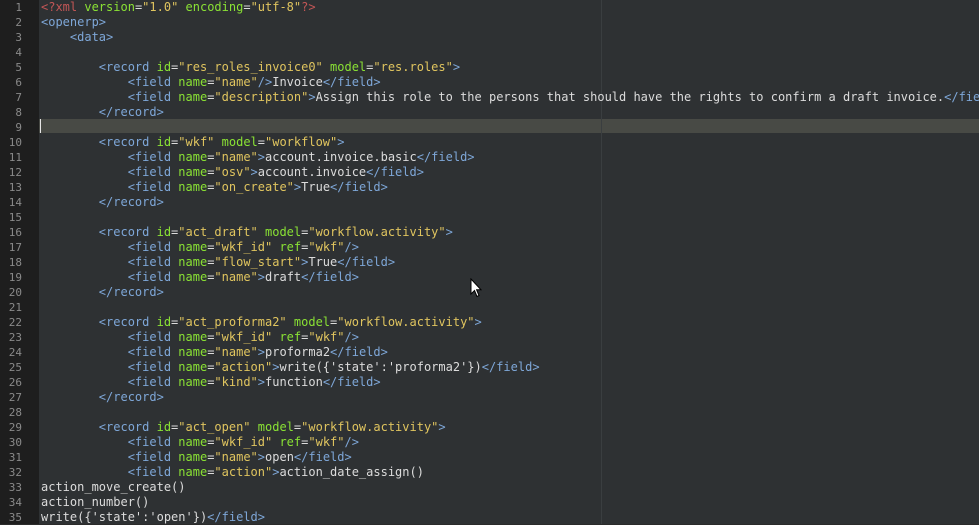  Describe the element at coordinates (489, 442) in the screenshot. I see `code-line: 30 <field name="wkf_id" ref="wkf"/>` at that location.